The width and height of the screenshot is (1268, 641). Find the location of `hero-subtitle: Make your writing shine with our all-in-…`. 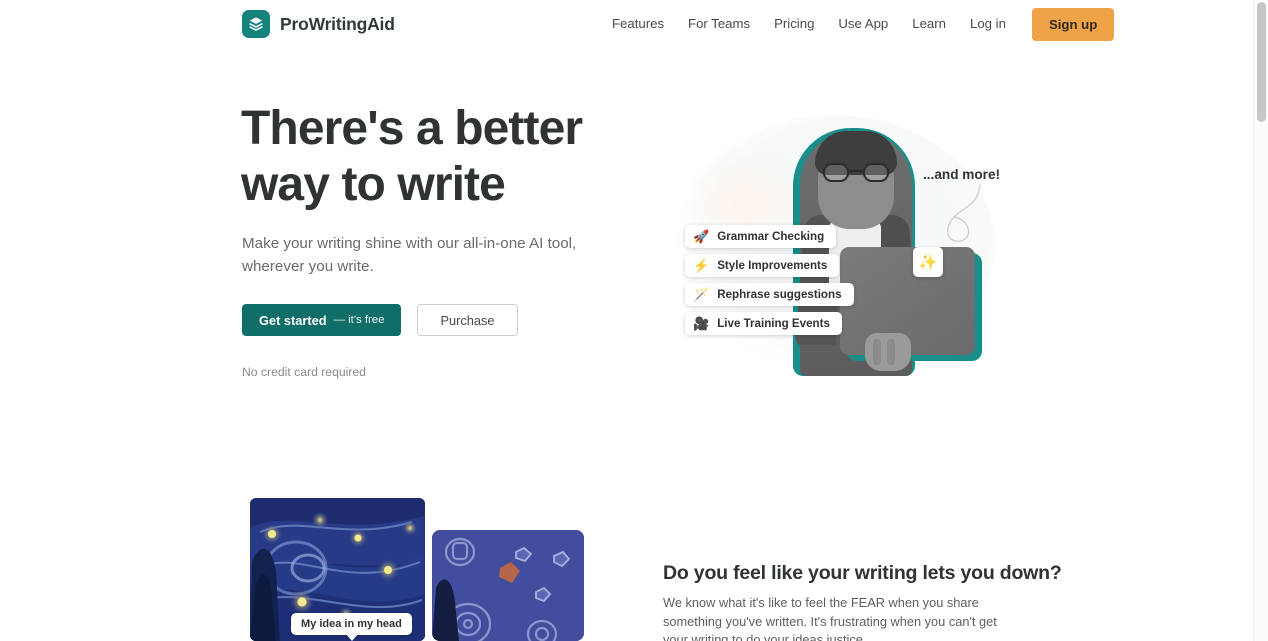

hero-subtitle: Make your writing shine with our all-in-… is located at coordinates (409, 255).